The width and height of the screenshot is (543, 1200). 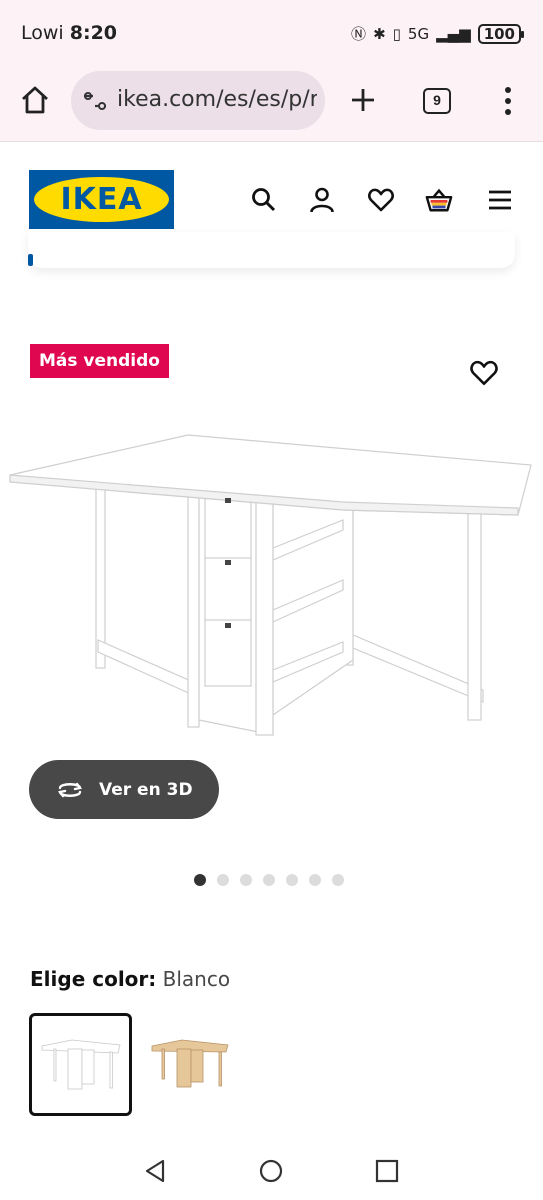 I want to click on rotate-3d-icon, so click(x=70, y=789).